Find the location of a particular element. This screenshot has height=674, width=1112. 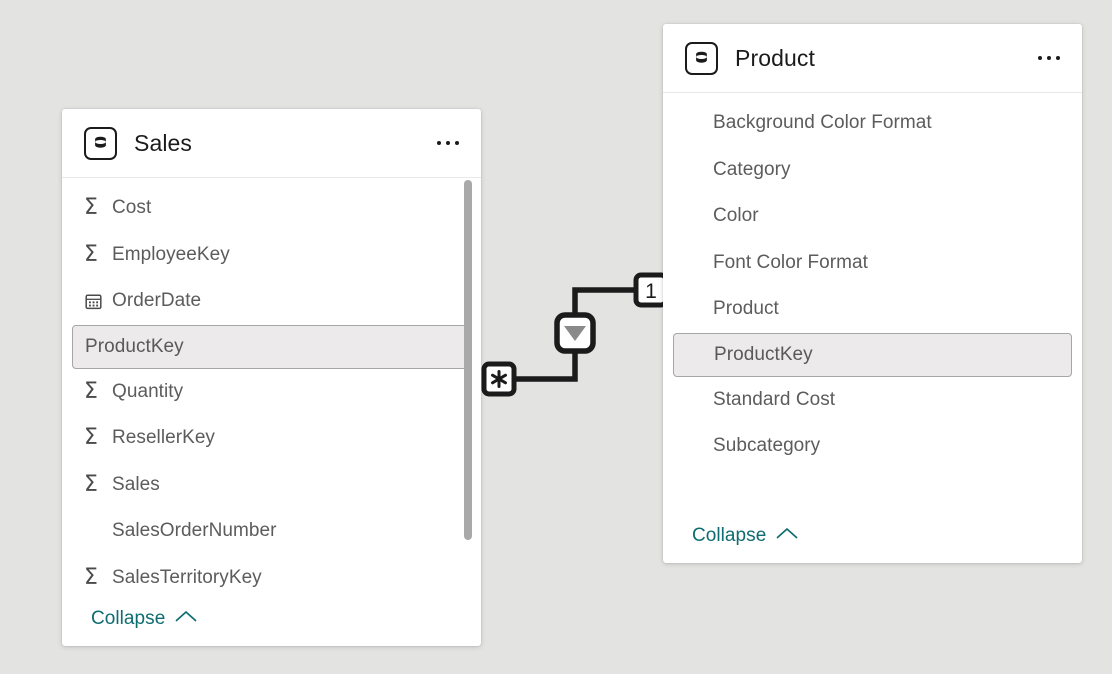

vertical-scrollbar is located at coordinates (468, 385).